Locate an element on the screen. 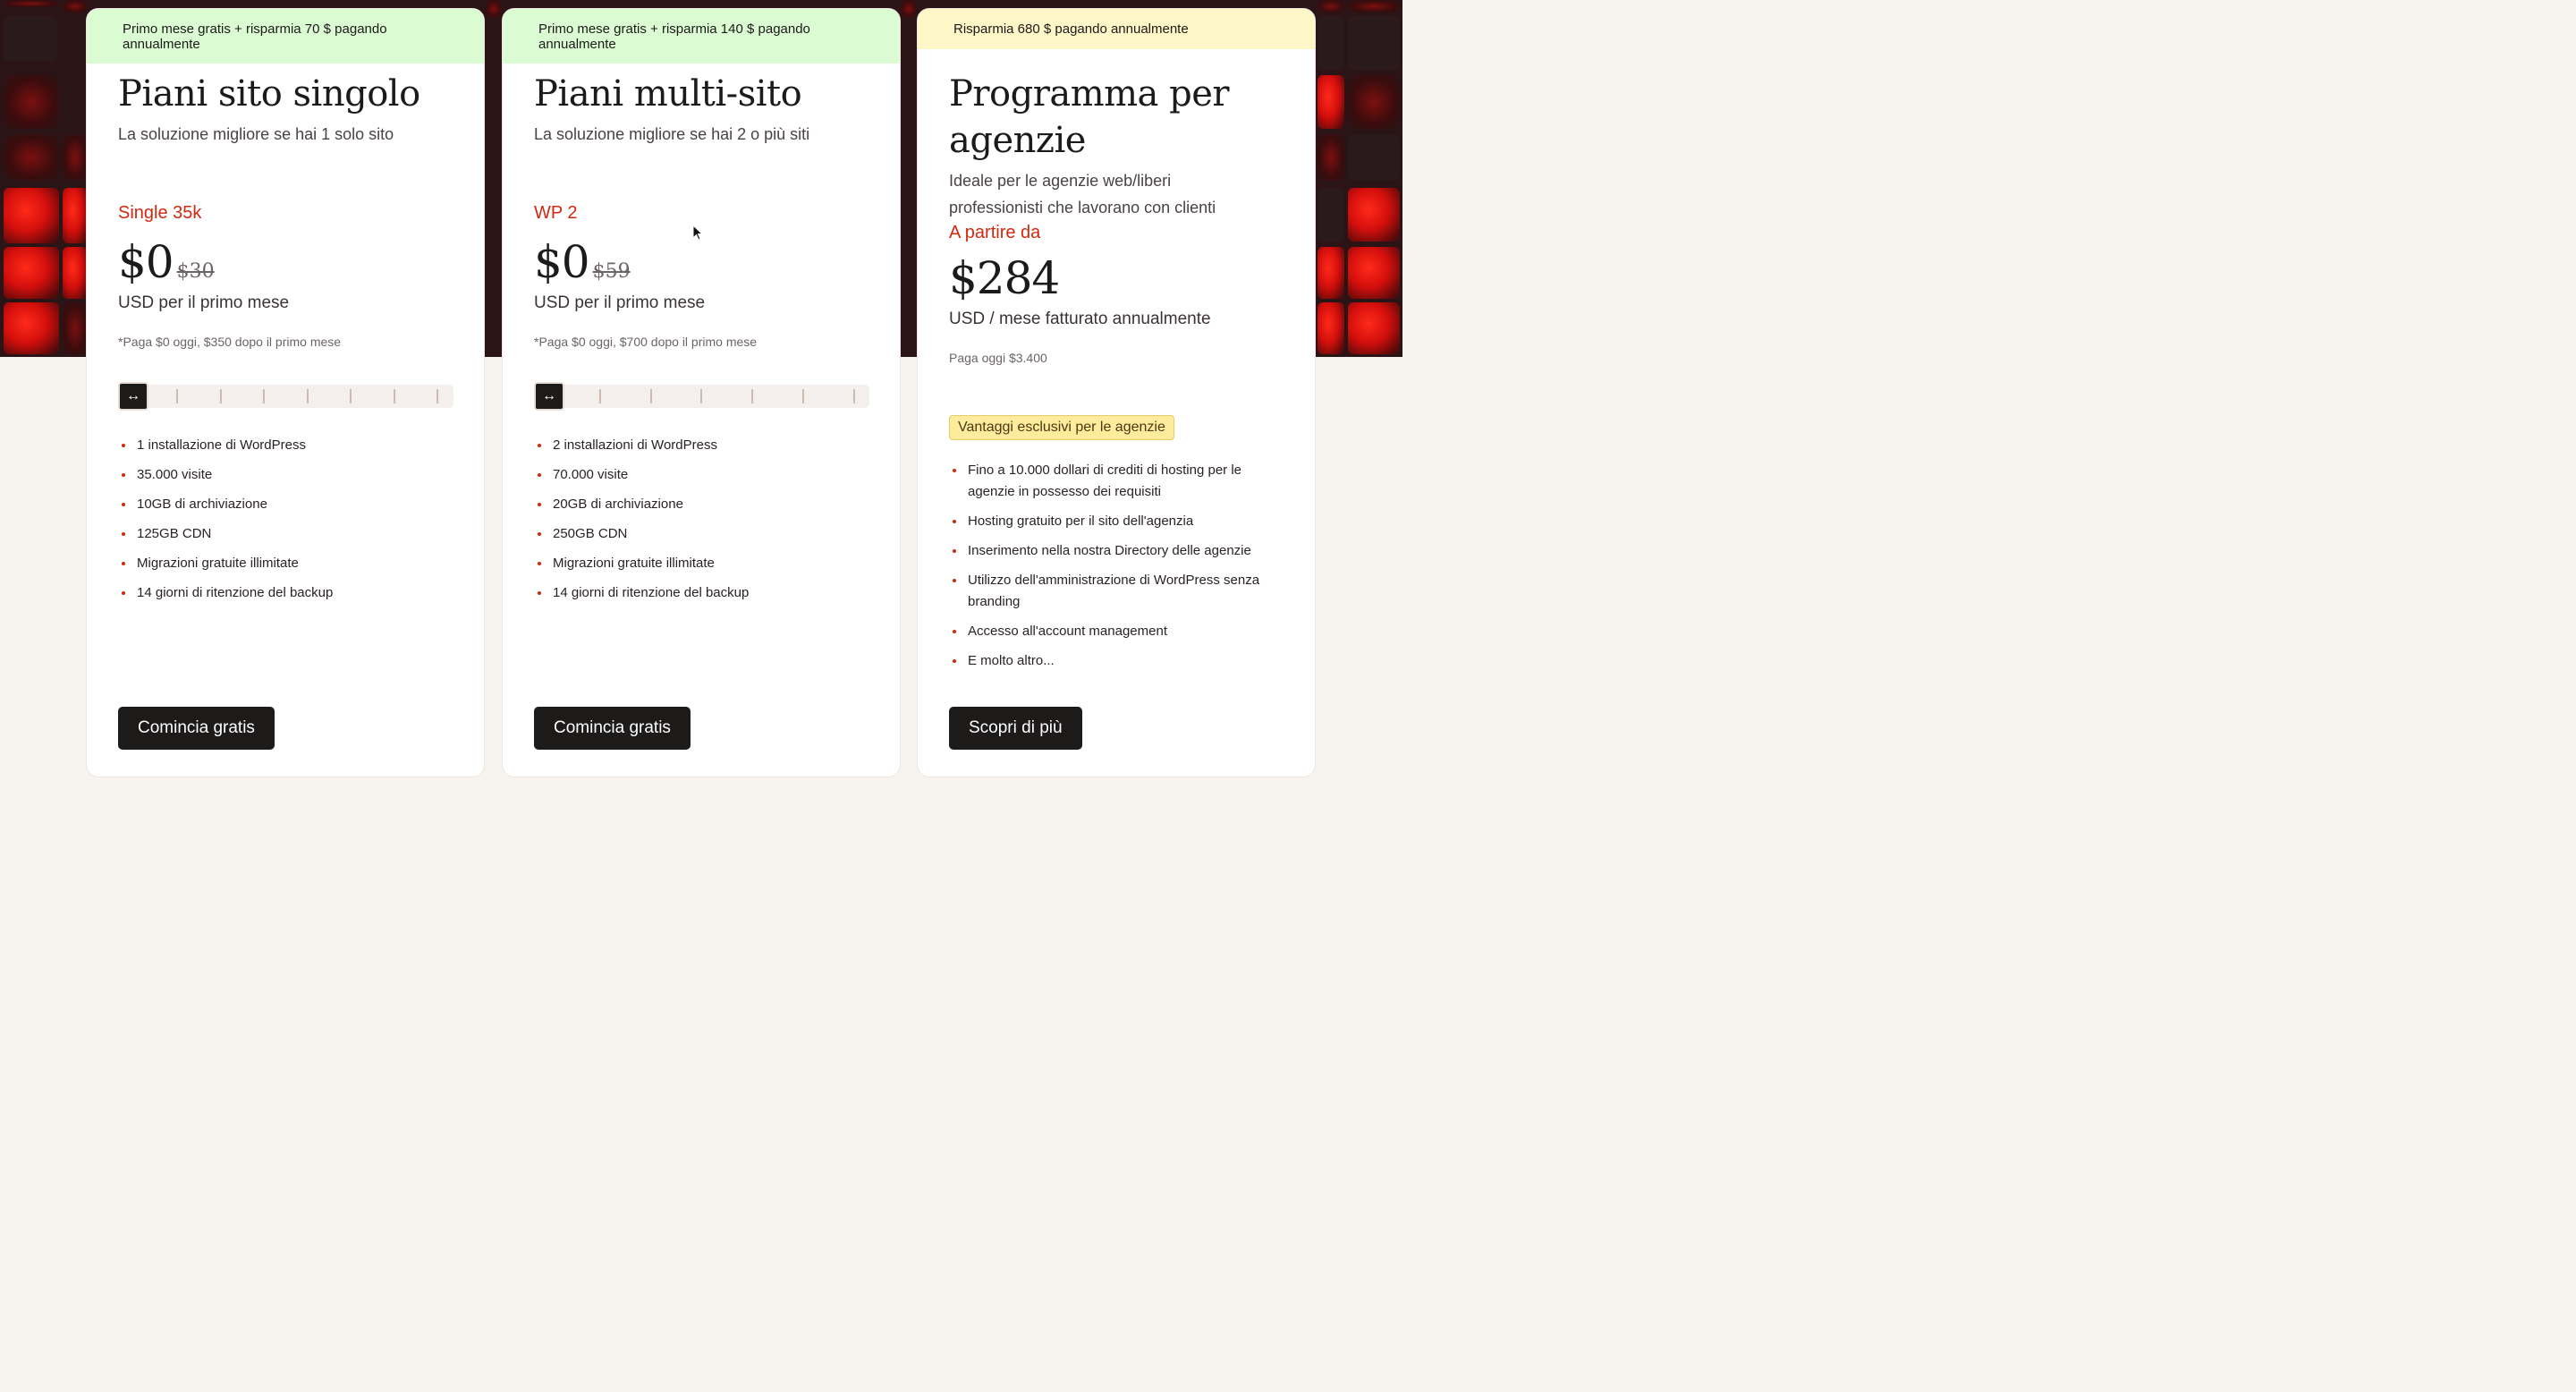  feature-item: 250GB CDN is located at coordinates (701, 534).